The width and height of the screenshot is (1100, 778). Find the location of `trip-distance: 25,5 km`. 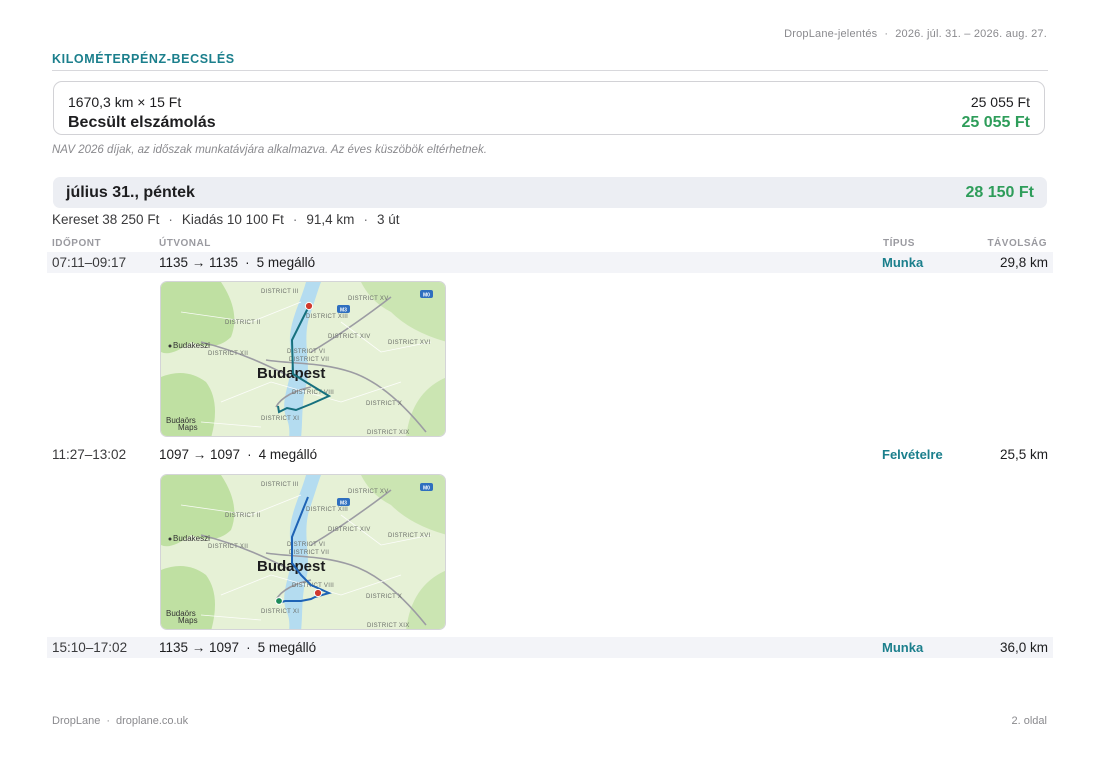

trip-distance: 25,5 km is located at coordinates (1023, 454).